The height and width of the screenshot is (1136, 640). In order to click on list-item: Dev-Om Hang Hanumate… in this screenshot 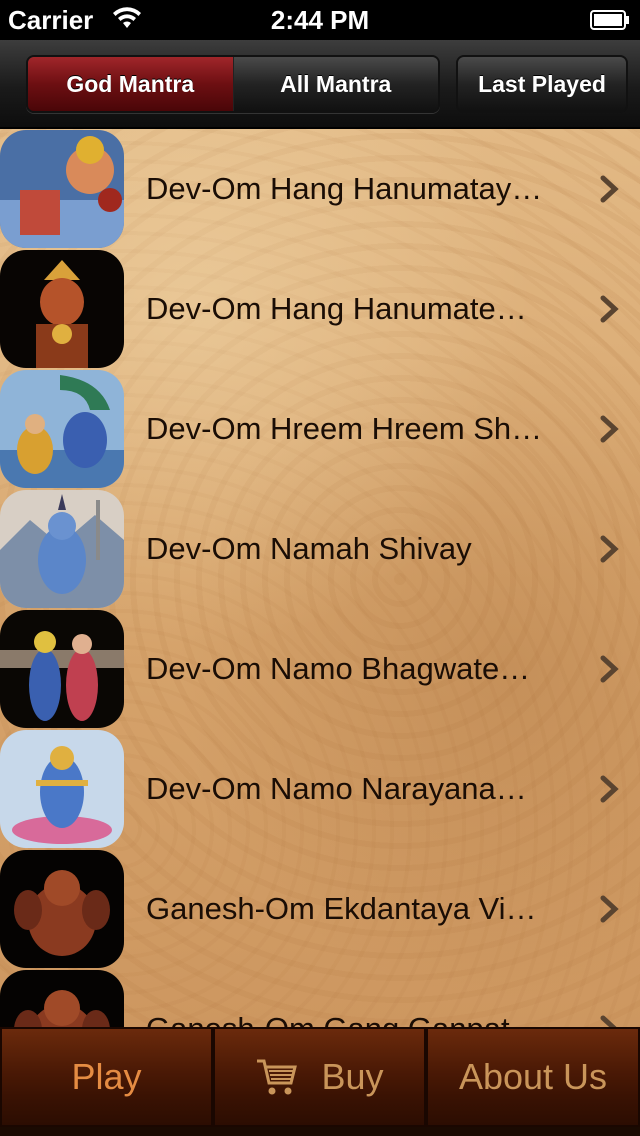, I will do `click(320, 309)`.